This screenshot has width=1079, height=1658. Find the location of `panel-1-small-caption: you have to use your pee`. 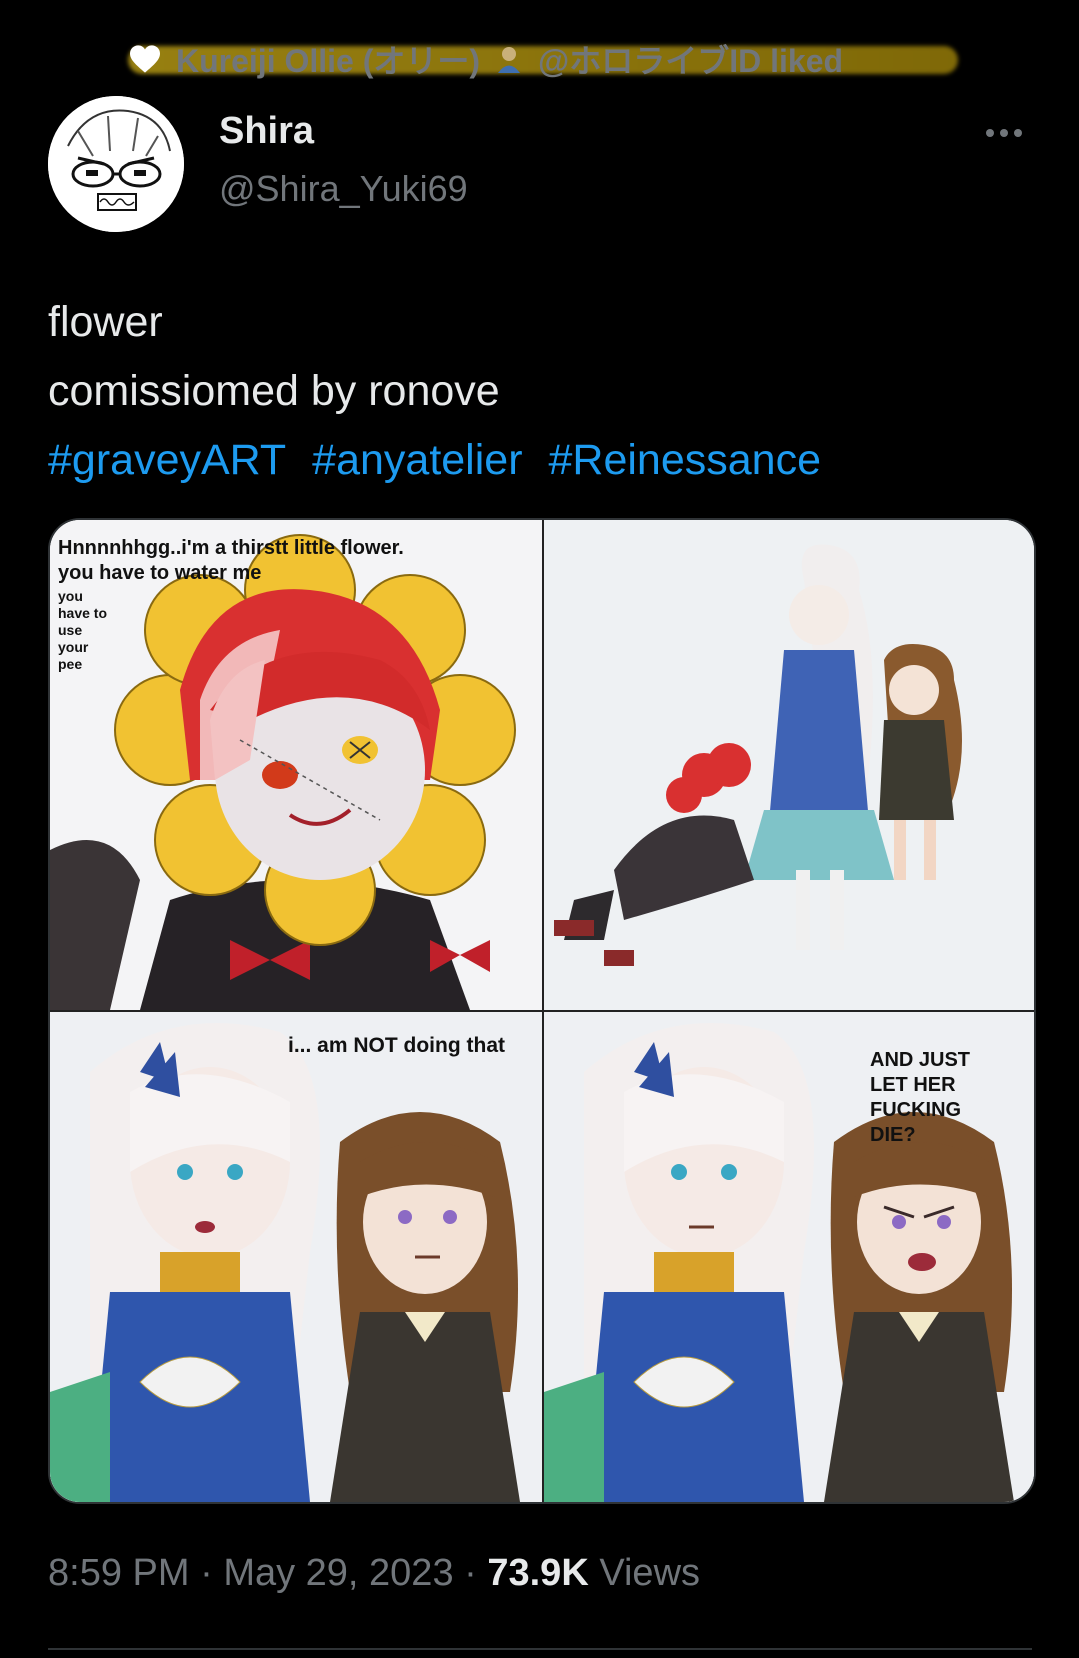

panel-1-small-caption: you have to use your pee is located at coordinates (83, 630).